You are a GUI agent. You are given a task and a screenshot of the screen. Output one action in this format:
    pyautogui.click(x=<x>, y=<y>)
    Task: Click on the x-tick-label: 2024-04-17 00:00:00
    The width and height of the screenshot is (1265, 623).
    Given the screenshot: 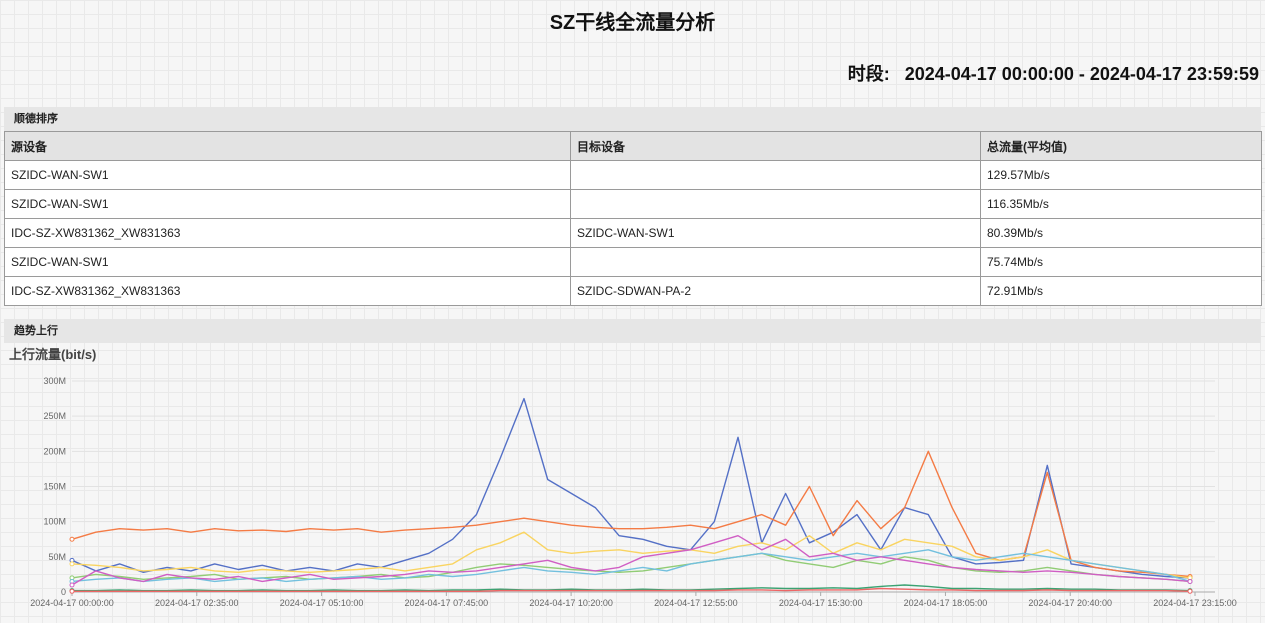 What is the action you would take?
    pyautogui.click(x=72, y=603)
    